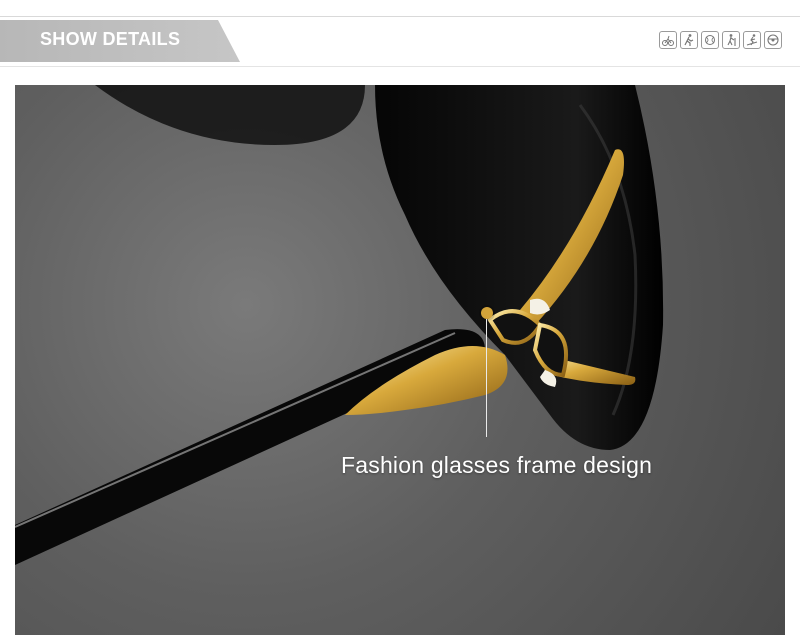  What do you see at coordinates (110, 39) in the screenshot?
I see `section-title: SHOW DETAILS` at bounding box center [110, 39].